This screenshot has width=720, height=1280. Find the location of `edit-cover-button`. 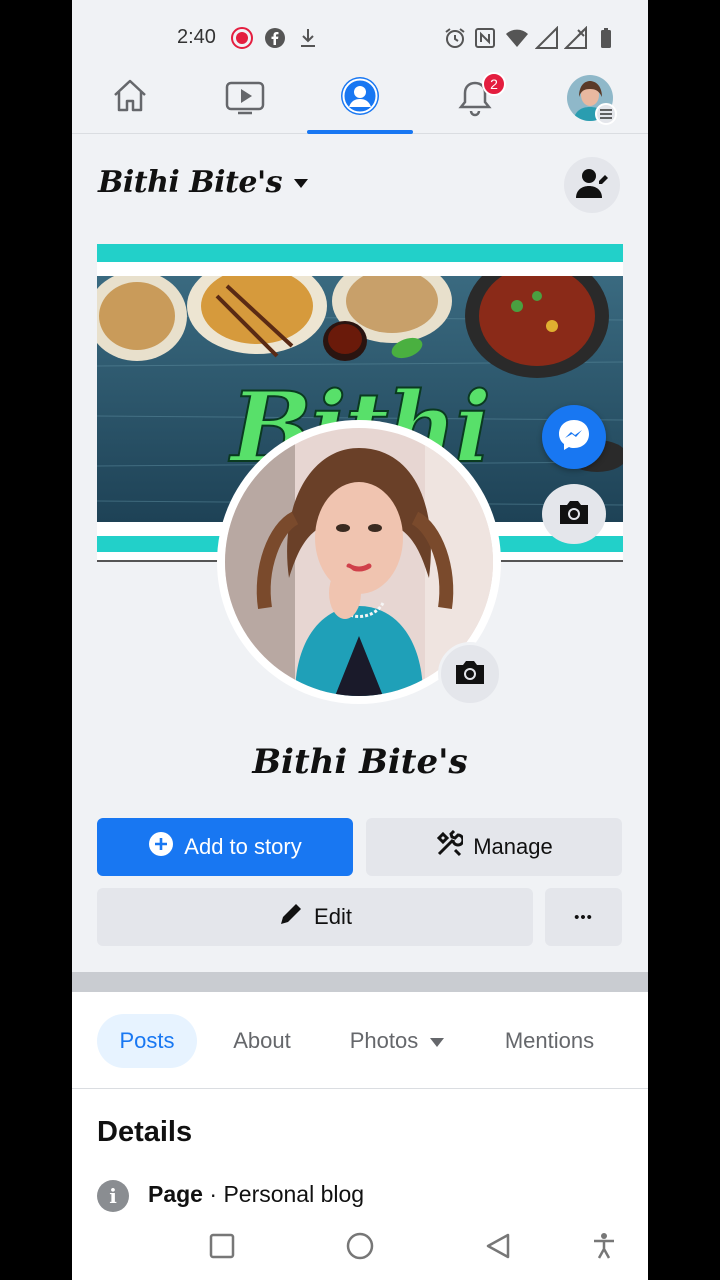

edit-cover-button is located at coordinates (574, 514).